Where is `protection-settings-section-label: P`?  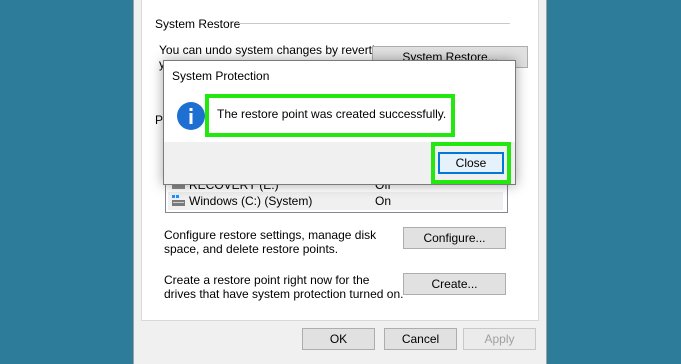
protection-settings-section-label: P is located at coordinates (159, 120).